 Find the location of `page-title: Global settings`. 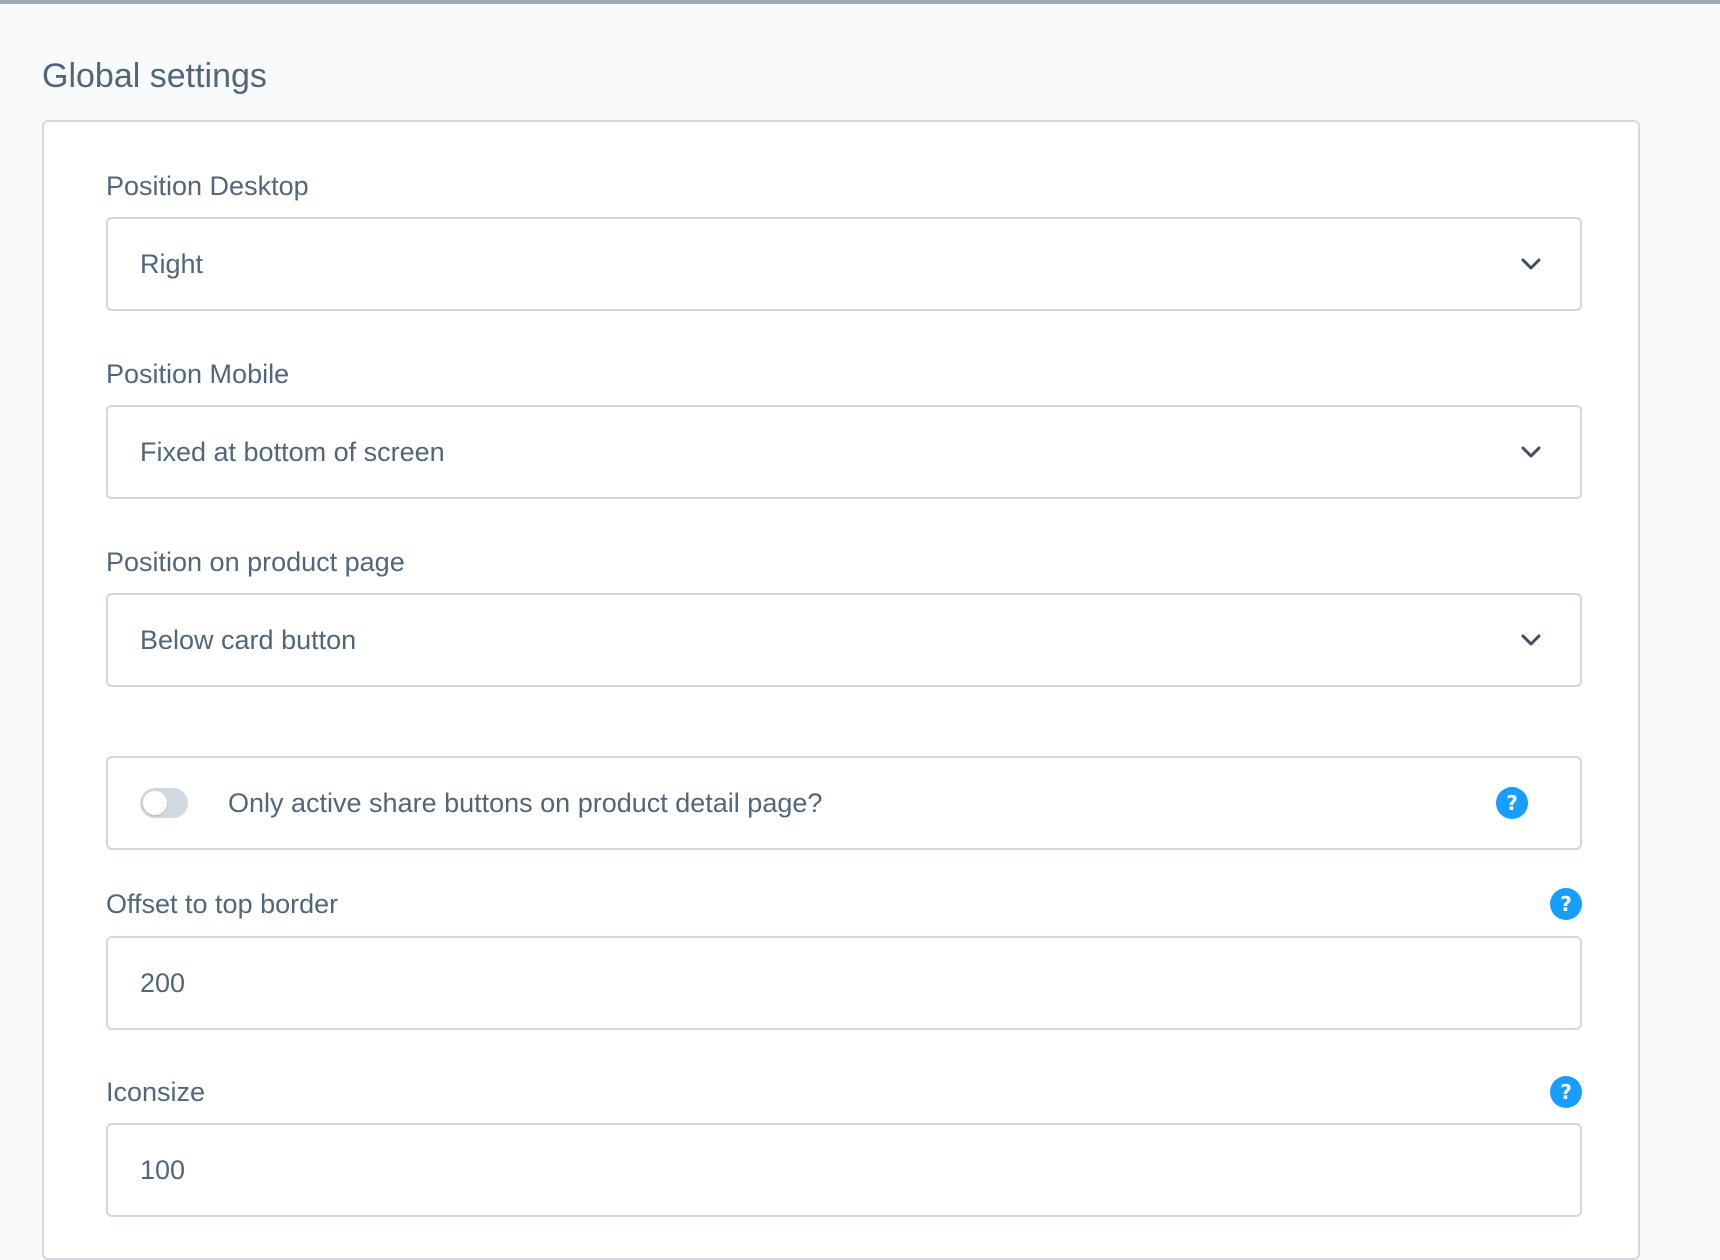

page-title: Global settings is located at coordinates (154, 76).